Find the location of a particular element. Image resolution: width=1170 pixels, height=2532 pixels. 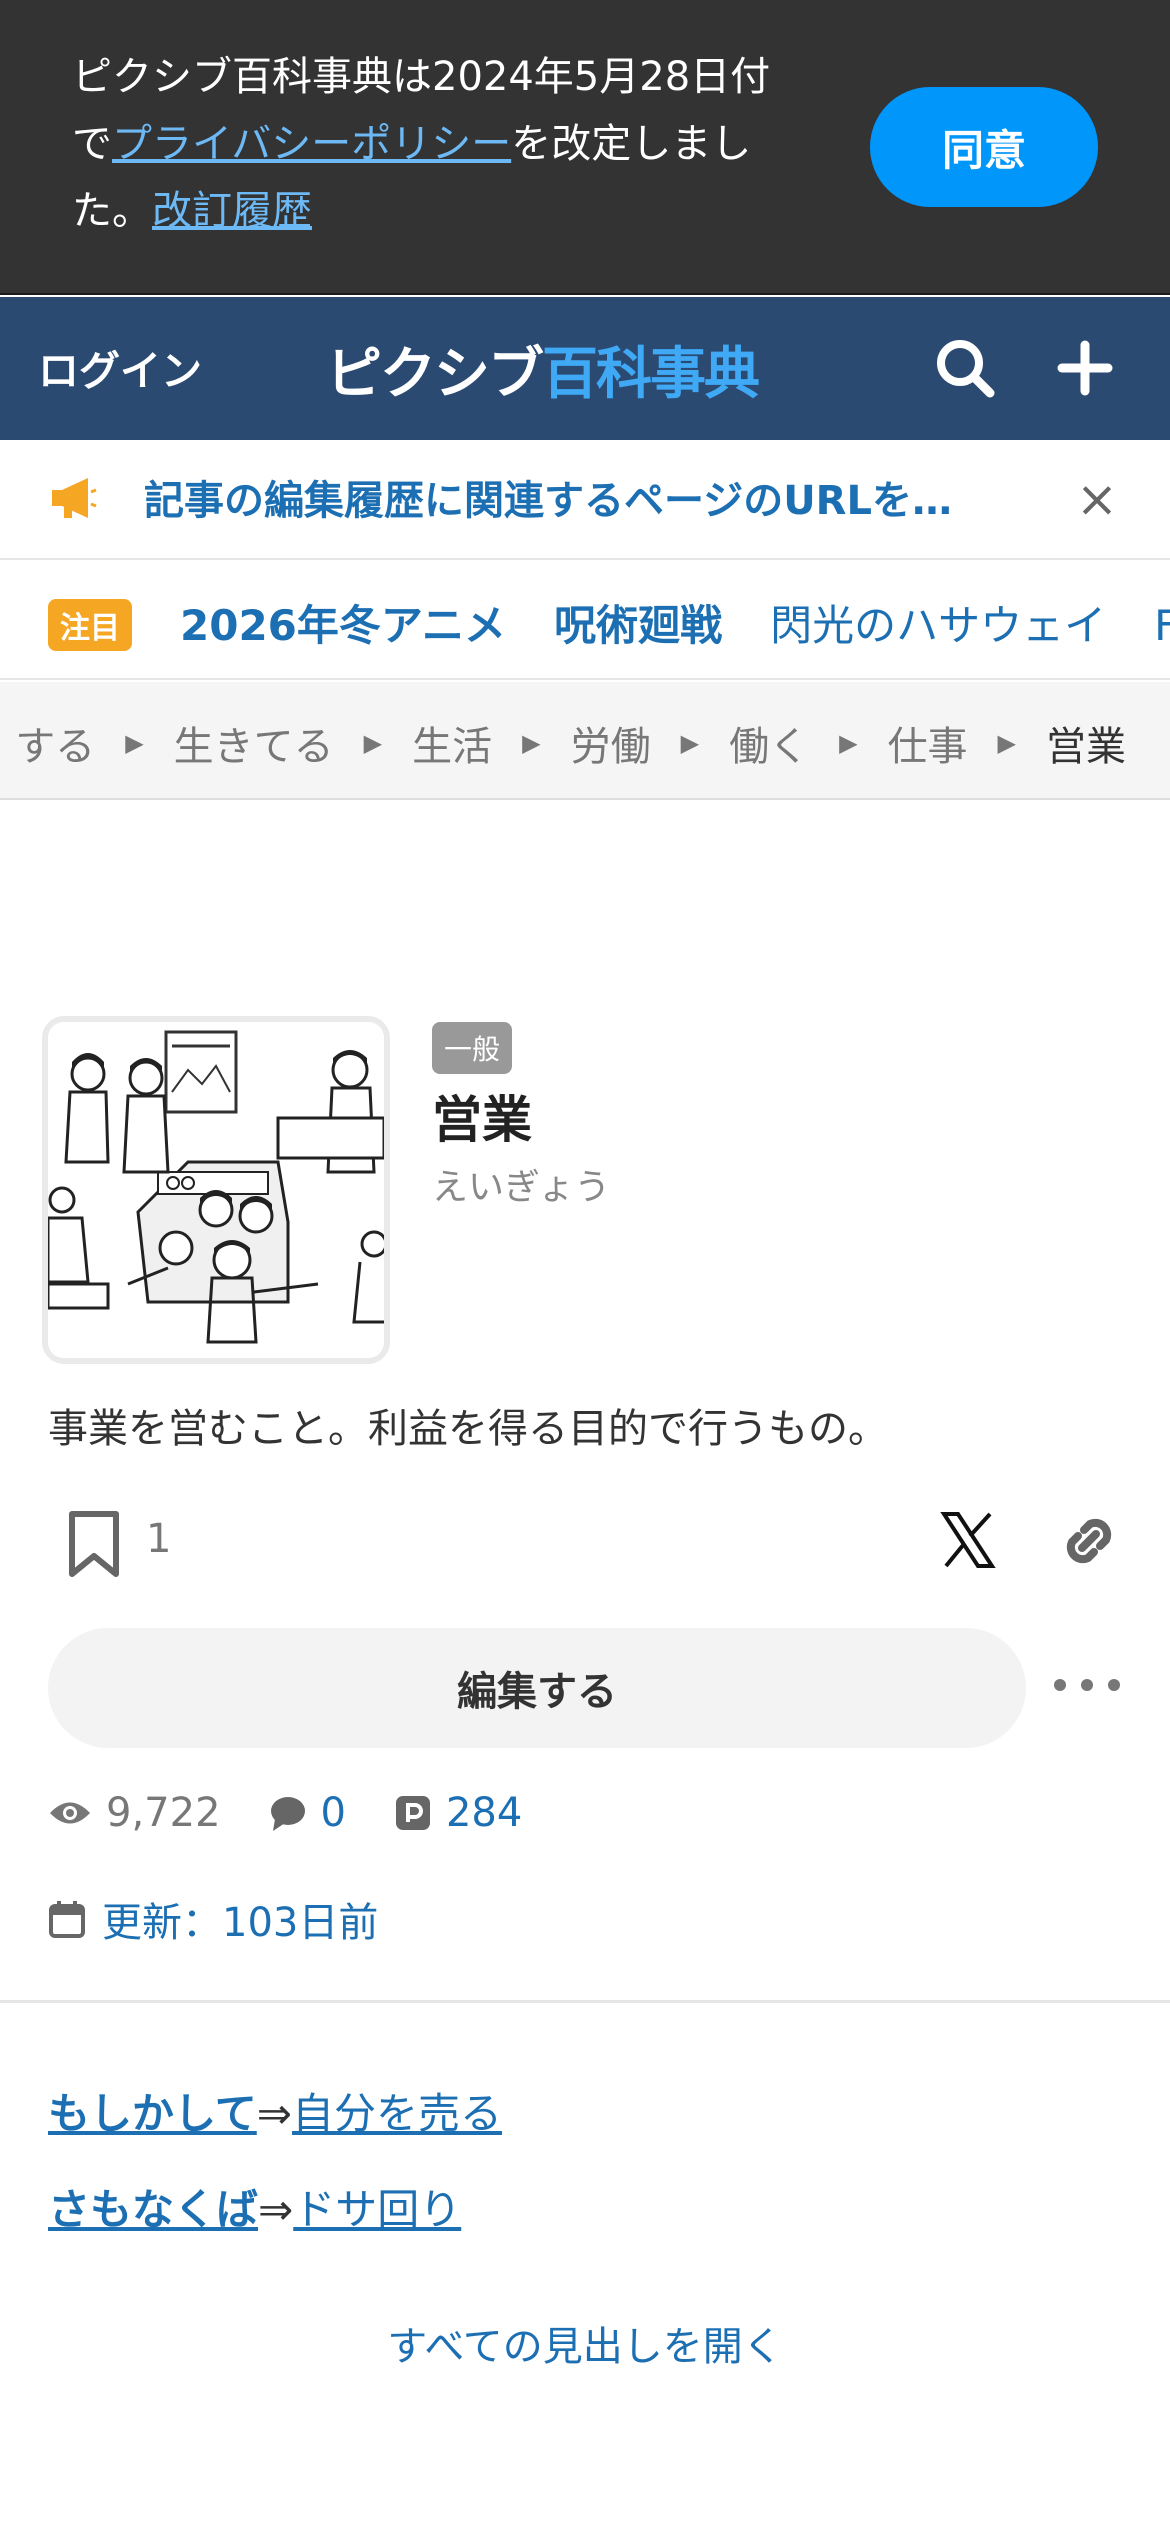

trending-item: 2026年冬アニメ is located at coordinates (343, 625).